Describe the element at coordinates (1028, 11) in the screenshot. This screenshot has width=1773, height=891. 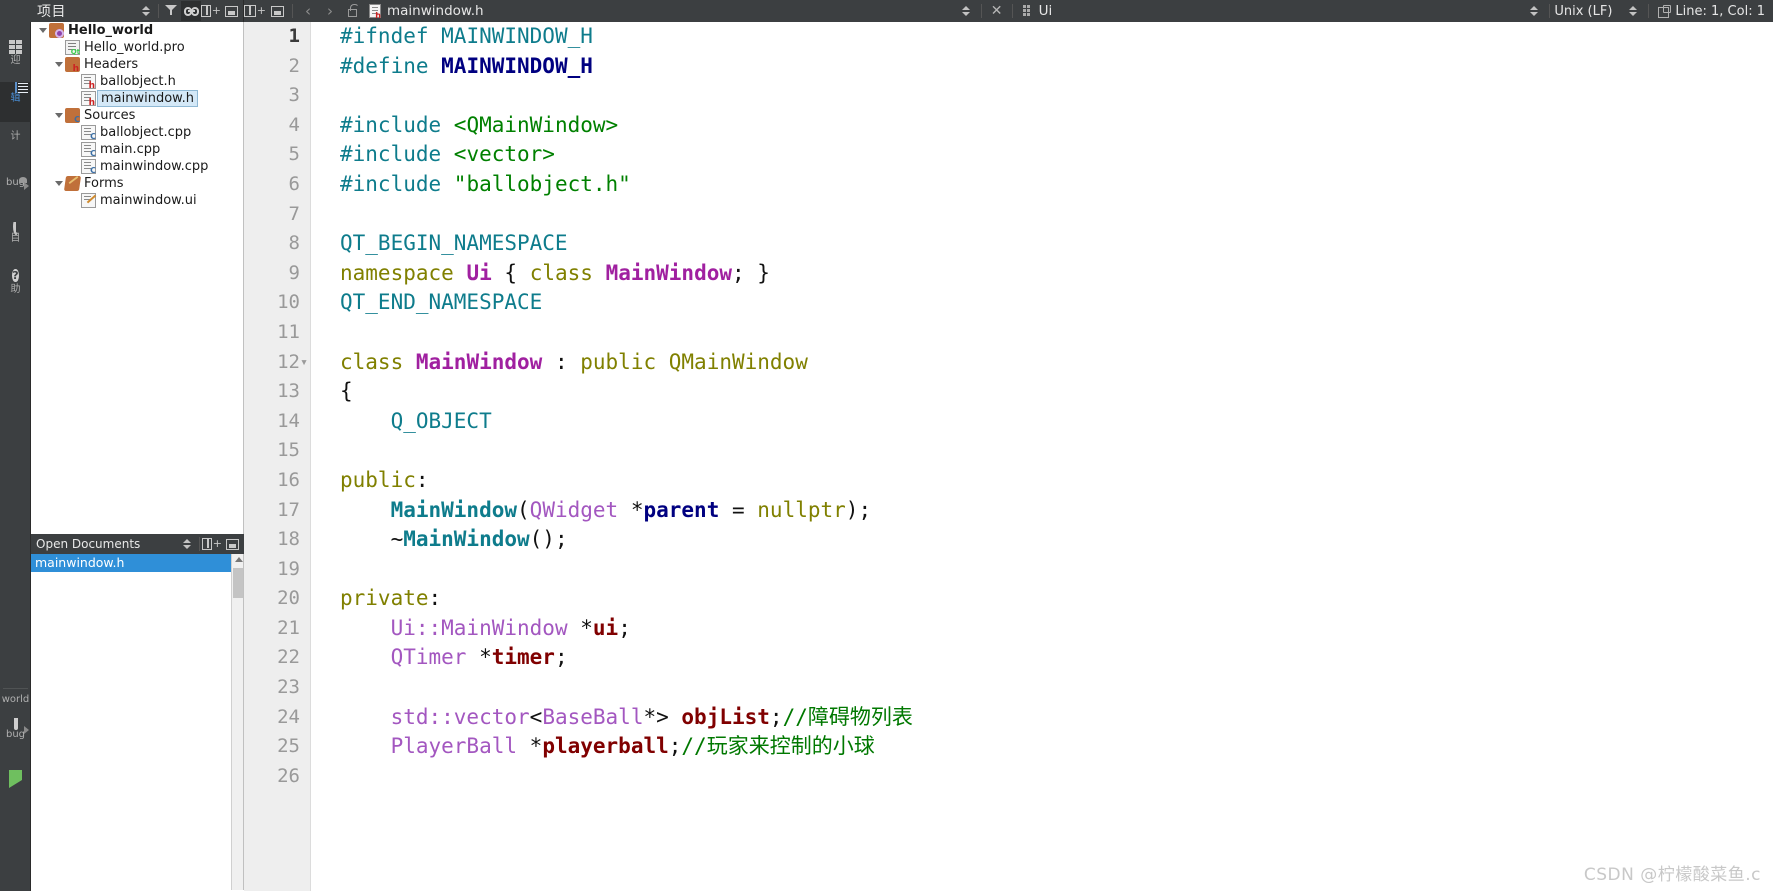
I see `outline-grip` at that location.